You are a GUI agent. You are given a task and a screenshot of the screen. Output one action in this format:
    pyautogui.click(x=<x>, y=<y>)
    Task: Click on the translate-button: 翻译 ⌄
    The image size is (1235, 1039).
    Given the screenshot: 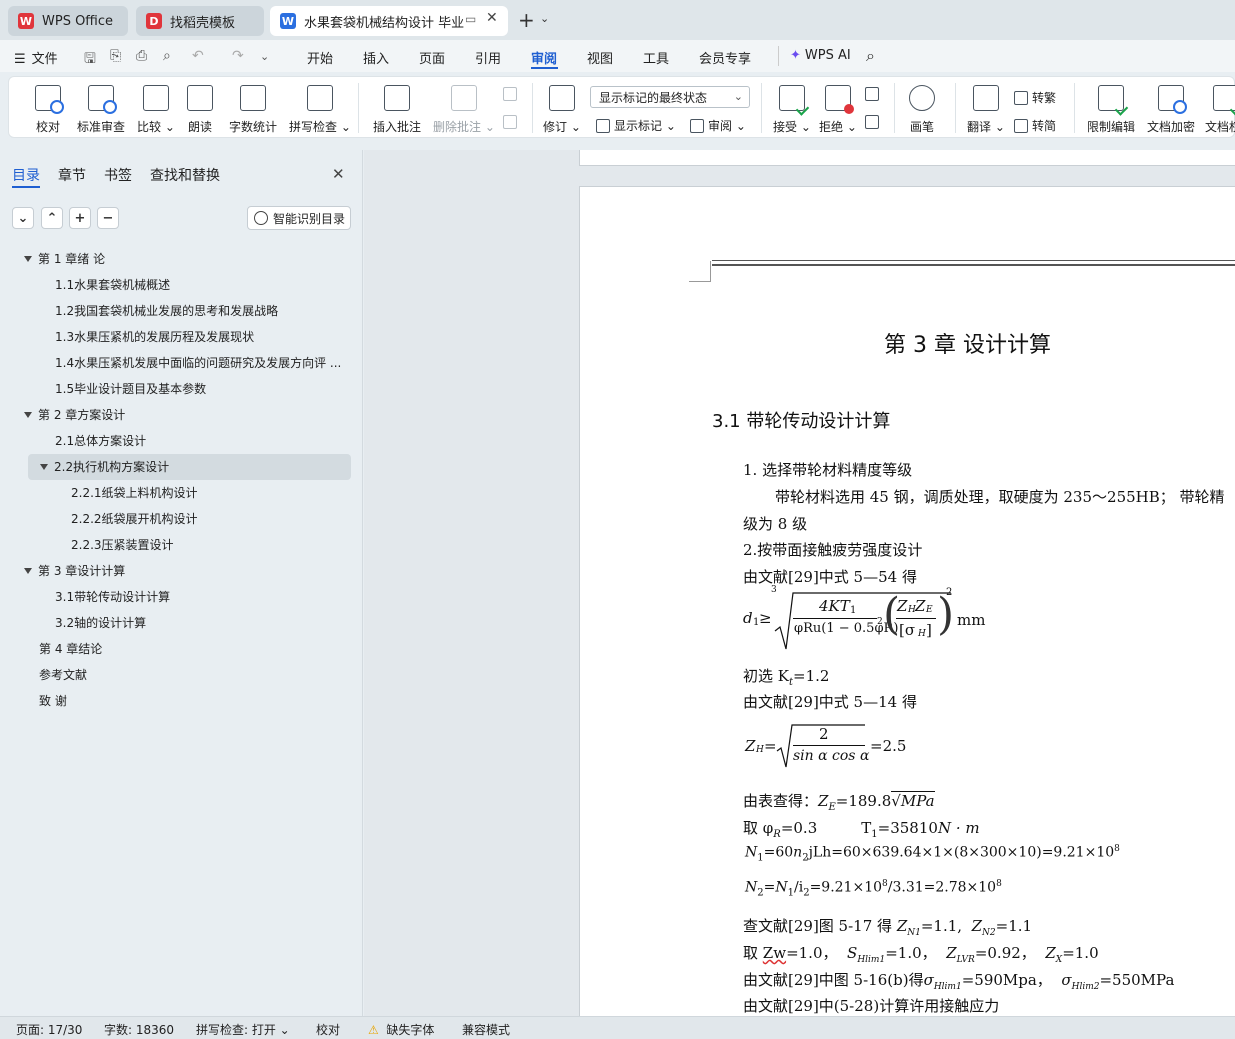 What is the action you would take?
    pyautogui.click(x=986, y=110)
    